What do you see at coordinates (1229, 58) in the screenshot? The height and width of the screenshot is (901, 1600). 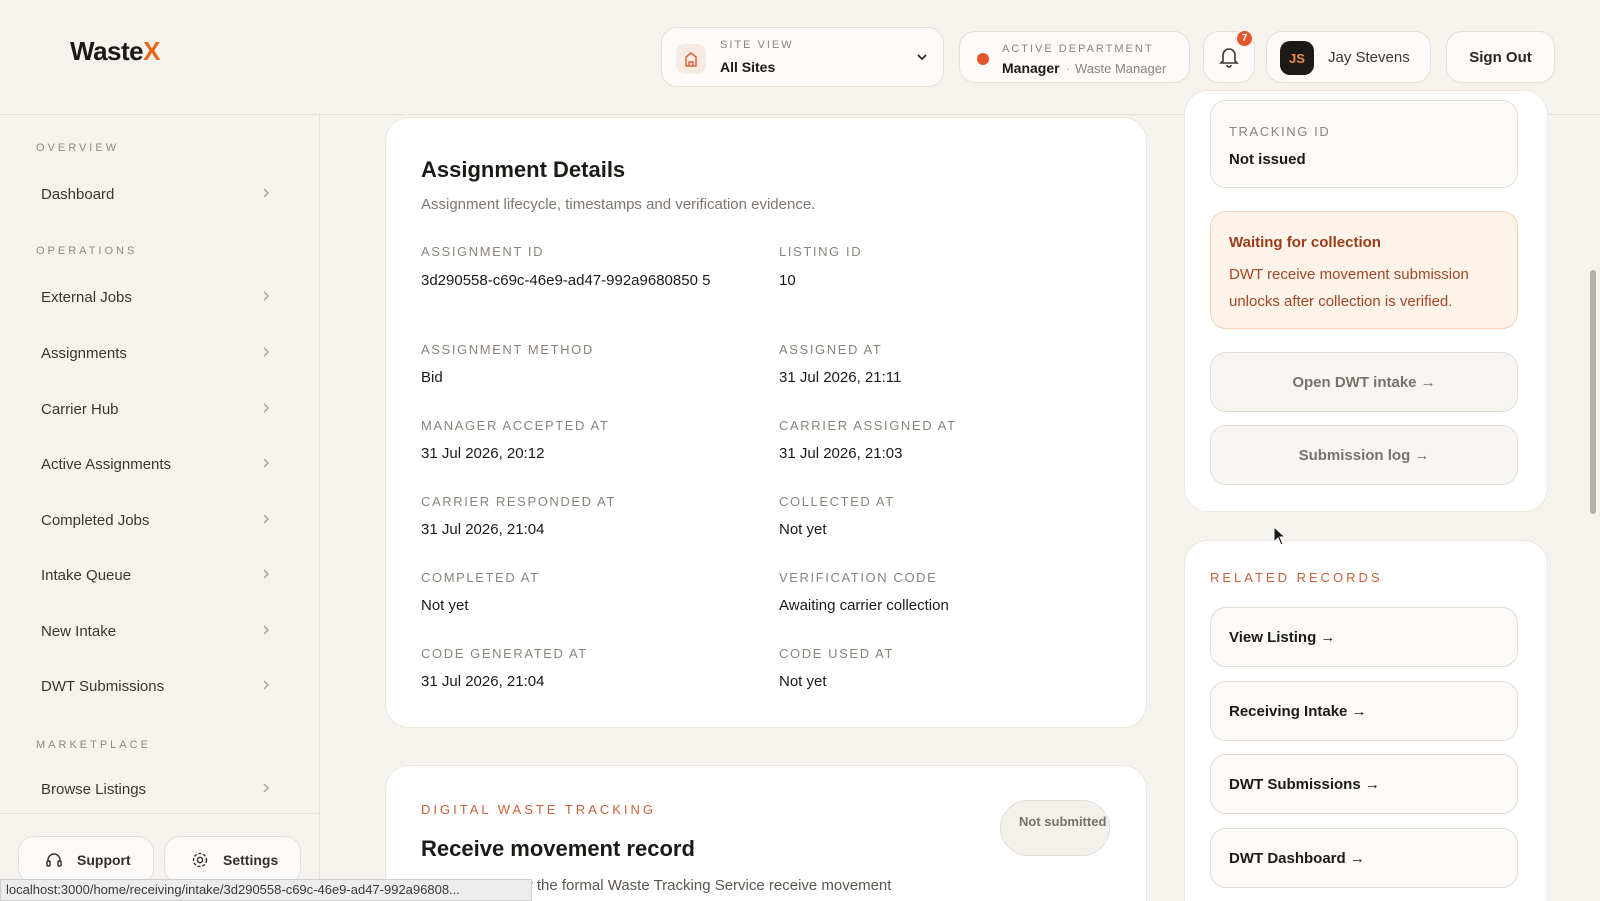 I see `bell-icon` at bounding box center [1229, 58].